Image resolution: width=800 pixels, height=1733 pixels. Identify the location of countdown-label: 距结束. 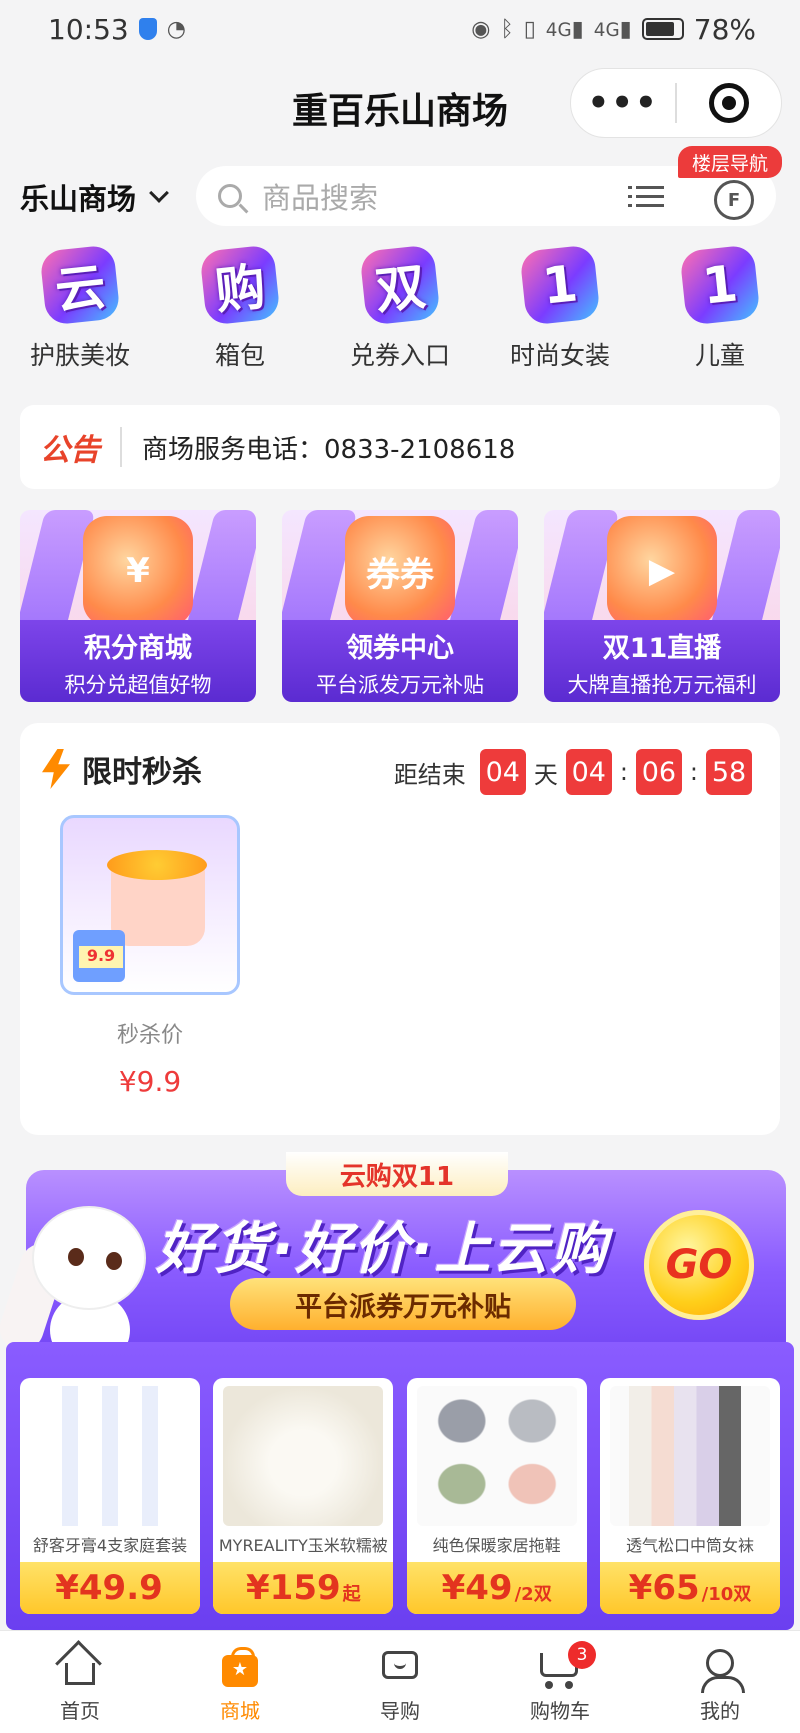
(429, 774).